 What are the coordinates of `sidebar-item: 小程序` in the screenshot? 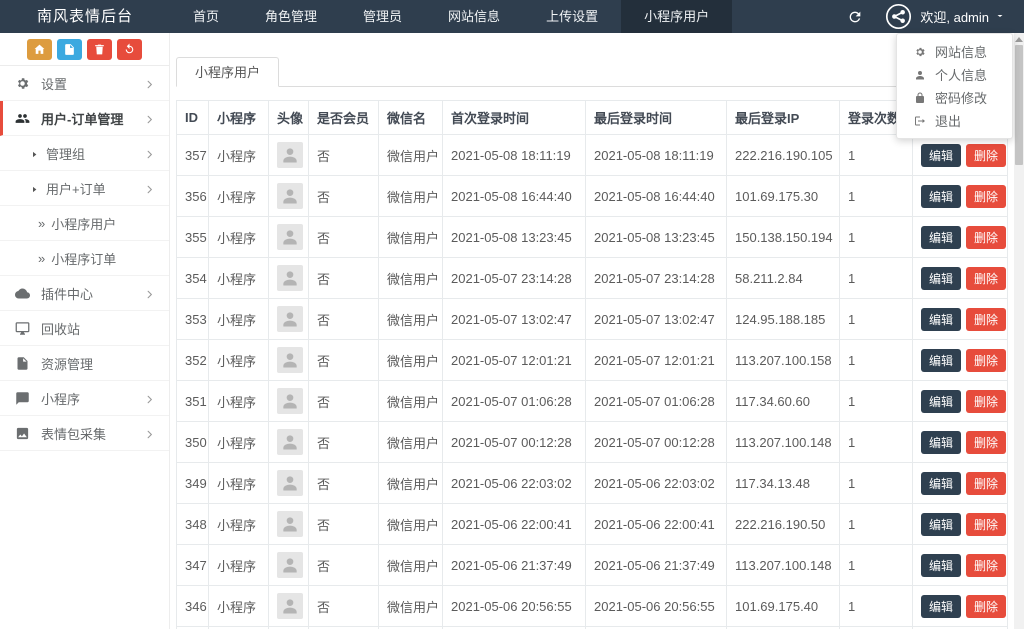 It's located at (84, 398).